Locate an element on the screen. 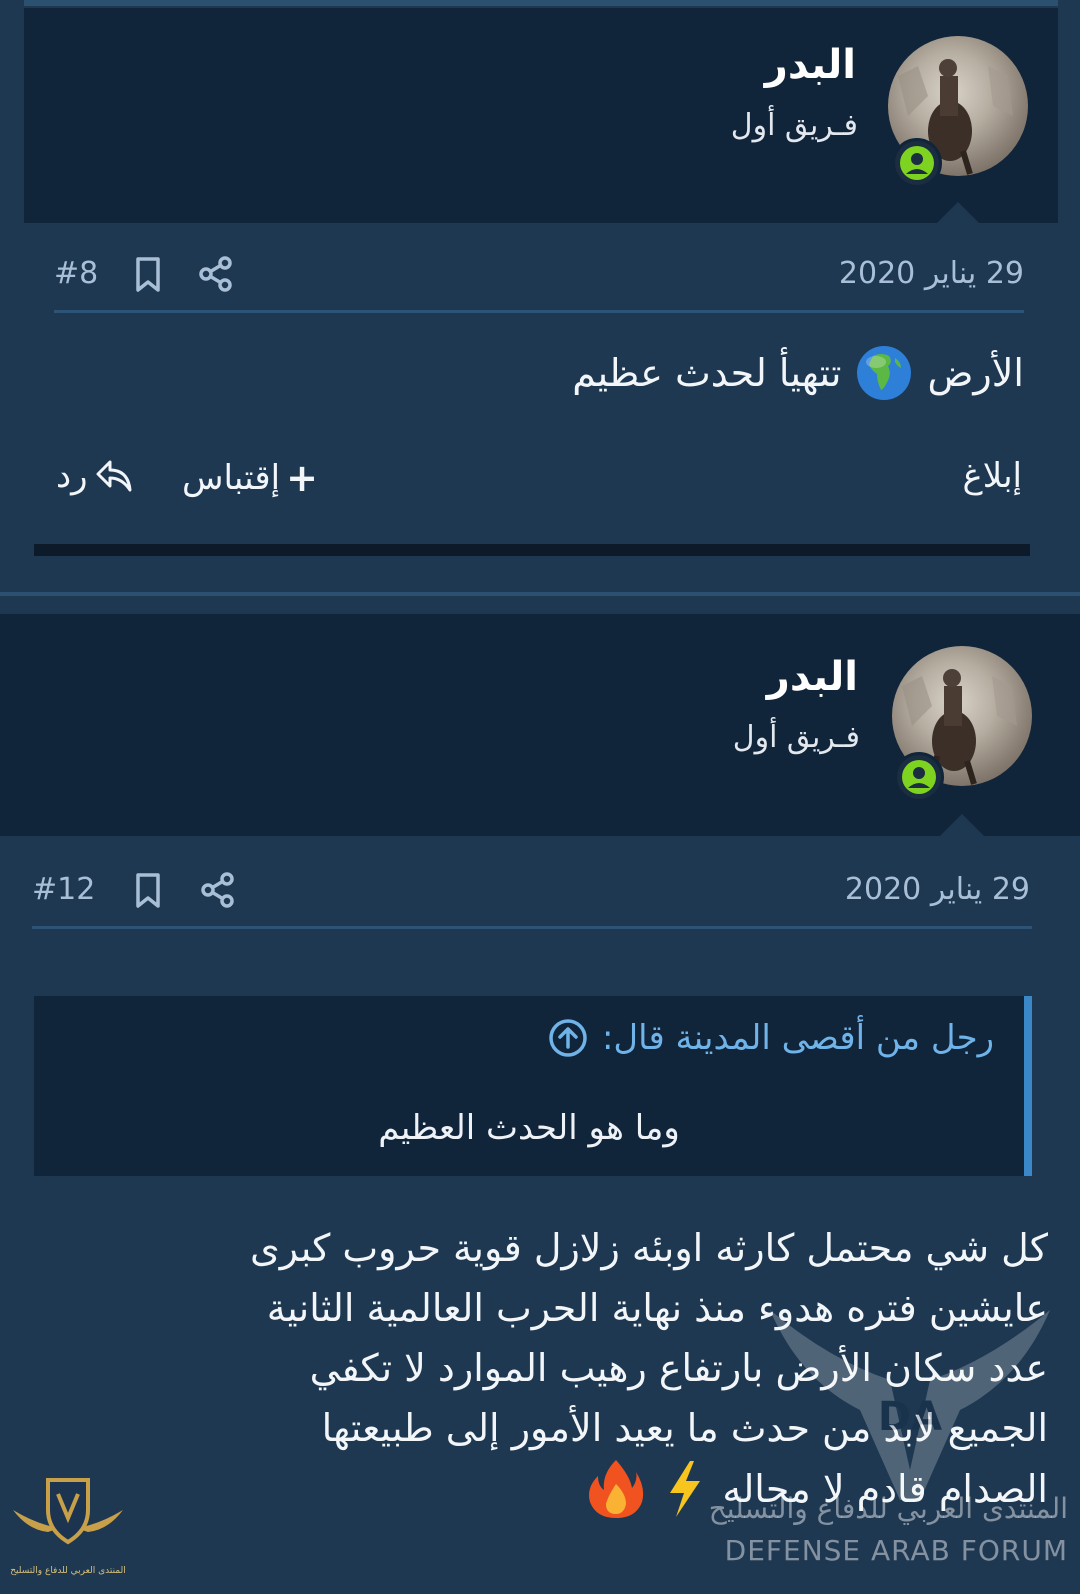 This screenshot has height=1594, width=1080. watermark-english-text: DEFENSE ARAB FORUM is located at coordinates (896, 1550).